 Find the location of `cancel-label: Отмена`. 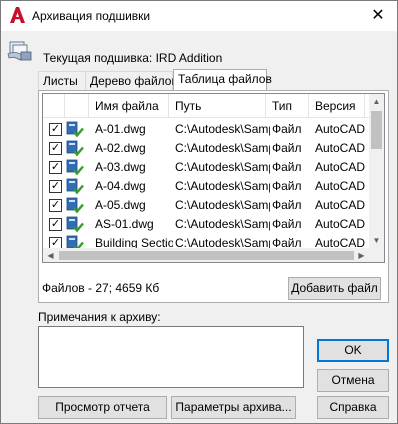

cancel-label: Отмена is located at coordinates (353, 380).